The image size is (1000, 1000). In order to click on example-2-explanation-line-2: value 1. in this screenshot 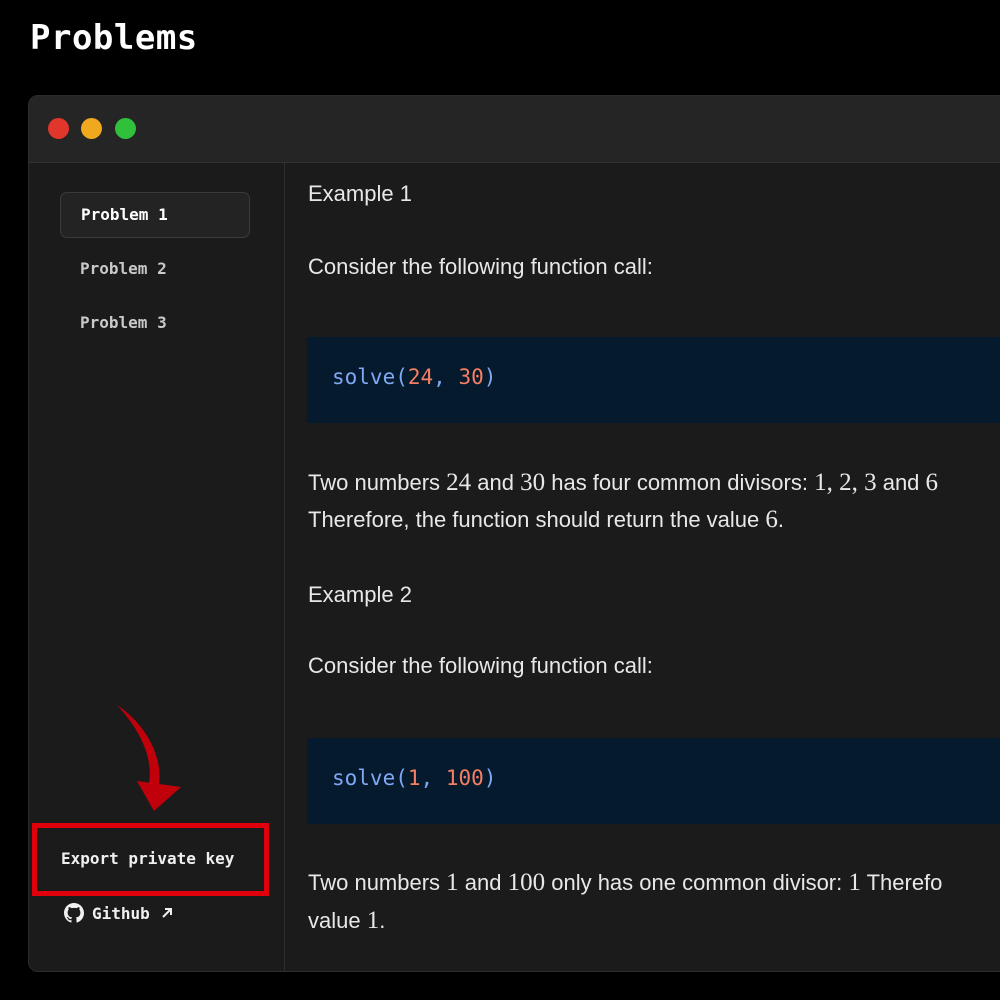, I will do `click(346, 921)`.